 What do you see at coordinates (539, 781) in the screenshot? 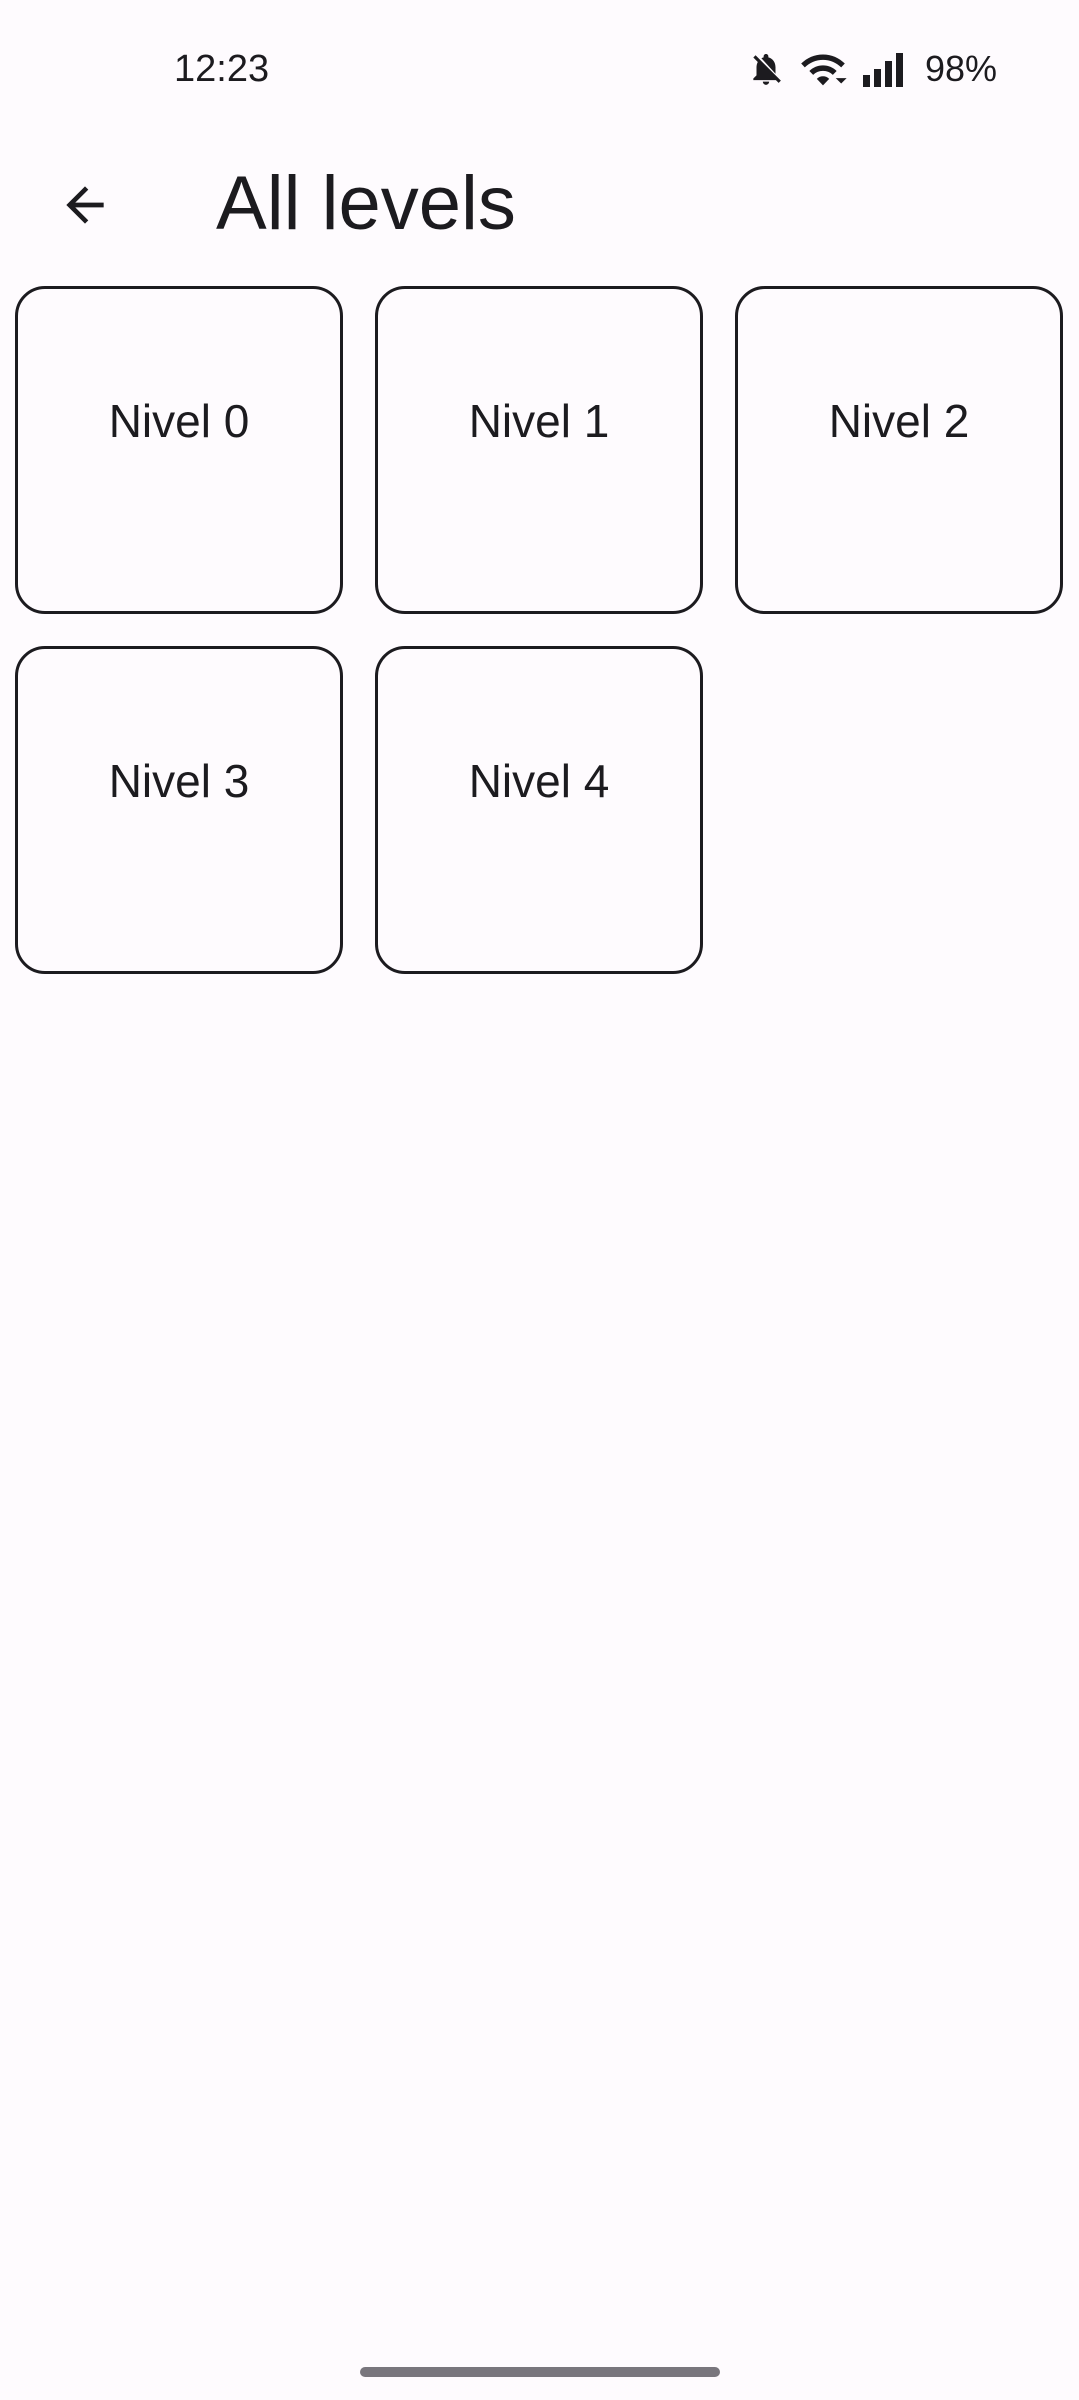
I see `level-label: Nivel 4` at bounding box center [539, 781].